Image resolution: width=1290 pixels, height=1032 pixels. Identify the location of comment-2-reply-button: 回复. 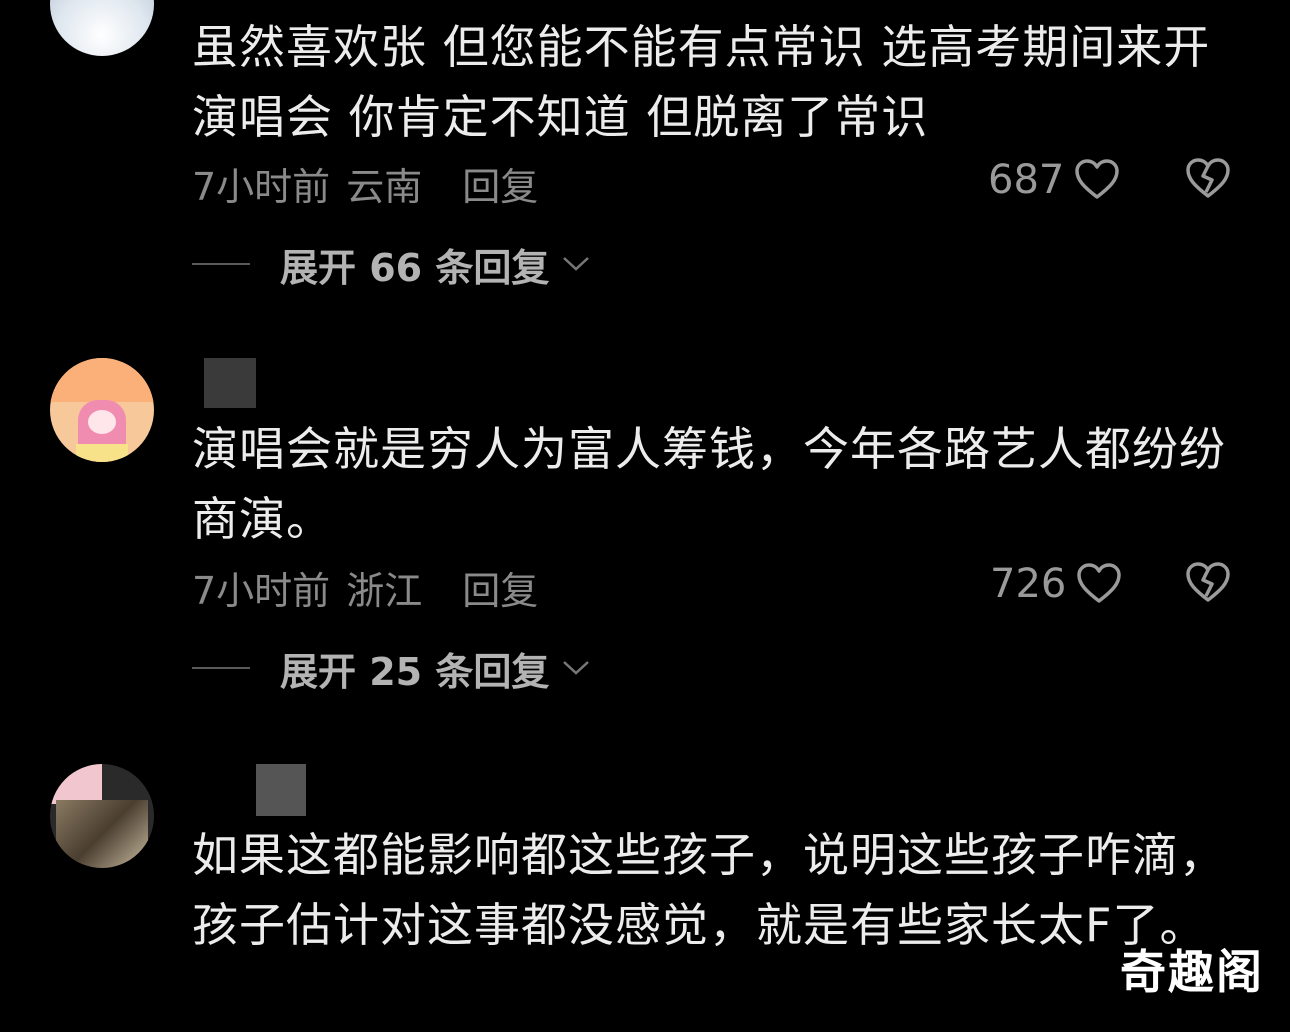
(500, 591).